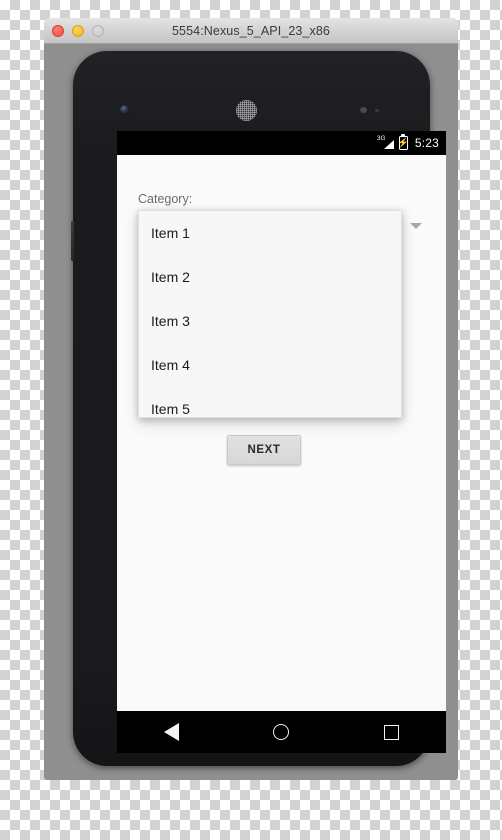 The image size is (502, 840). I want to click on nav-home-button, so click(281, 732).